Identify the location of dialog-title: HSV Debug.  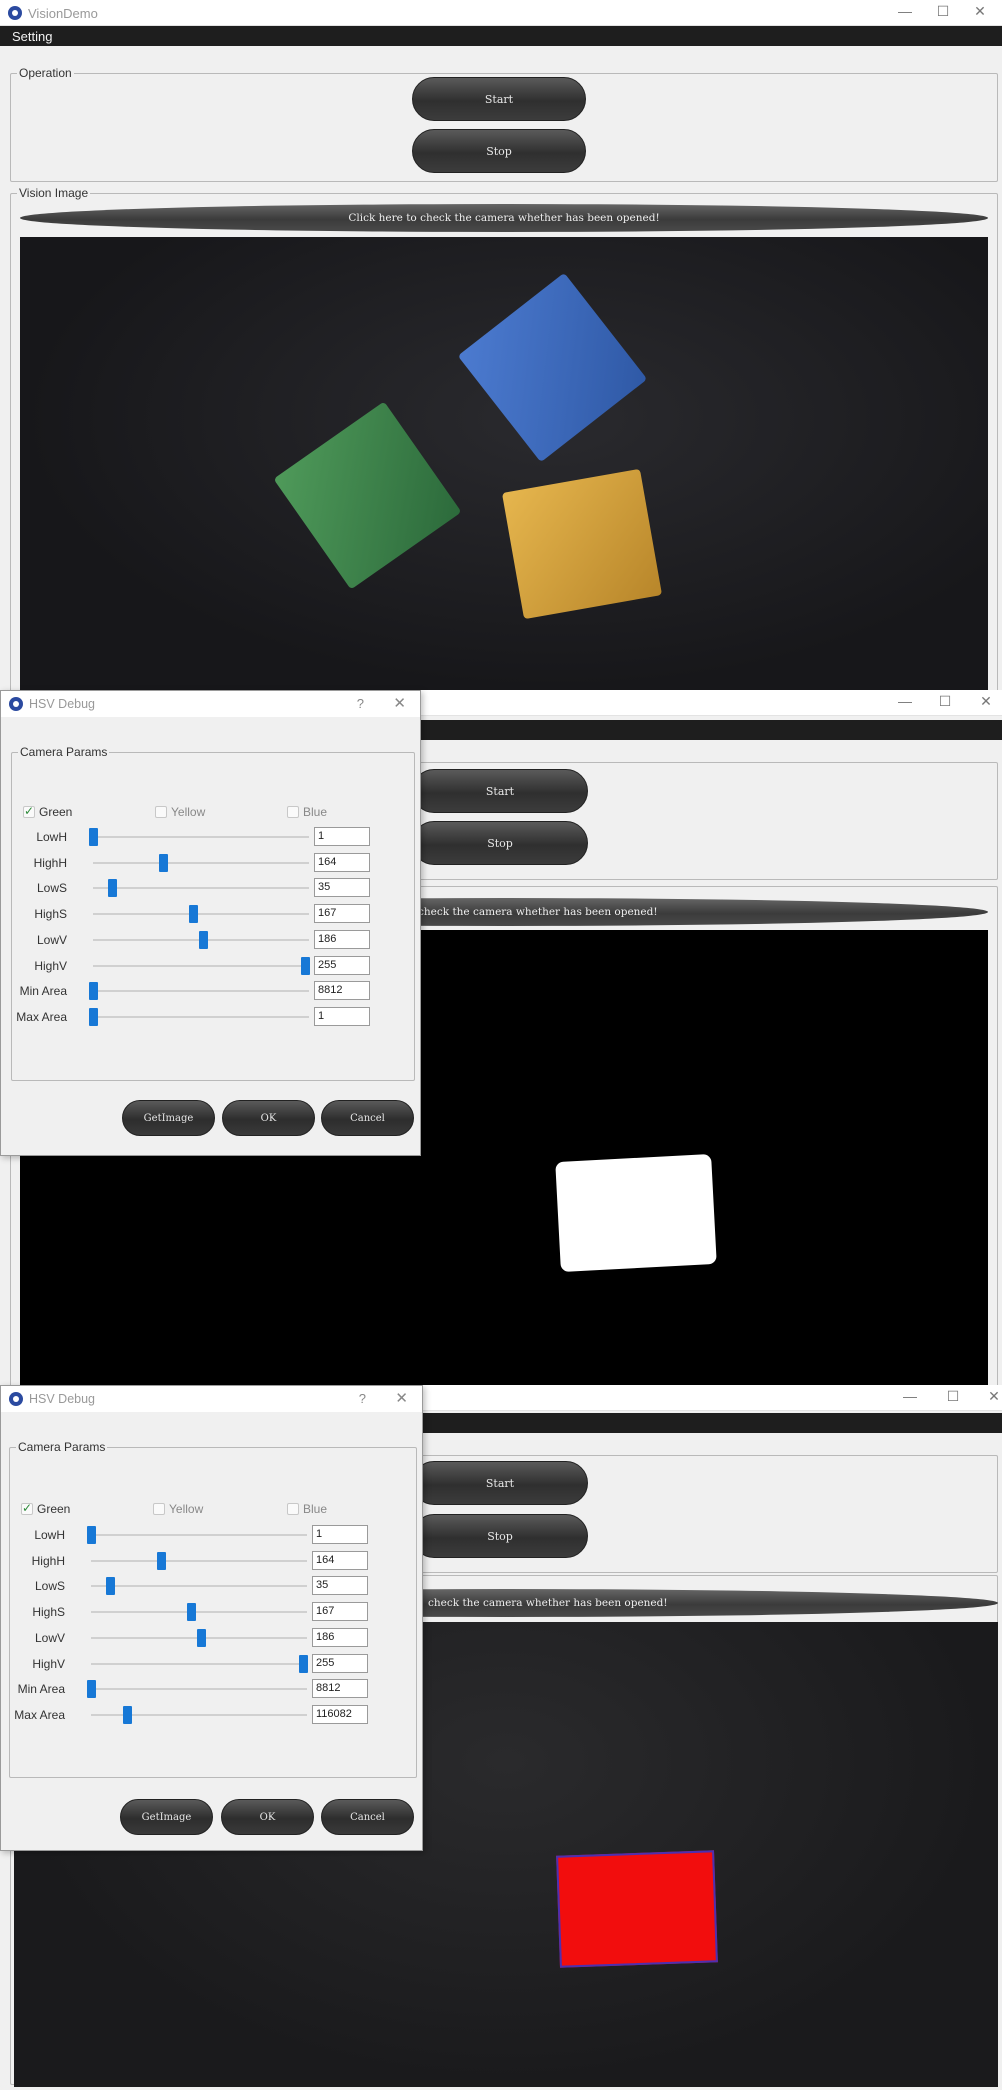
(62, 1399).